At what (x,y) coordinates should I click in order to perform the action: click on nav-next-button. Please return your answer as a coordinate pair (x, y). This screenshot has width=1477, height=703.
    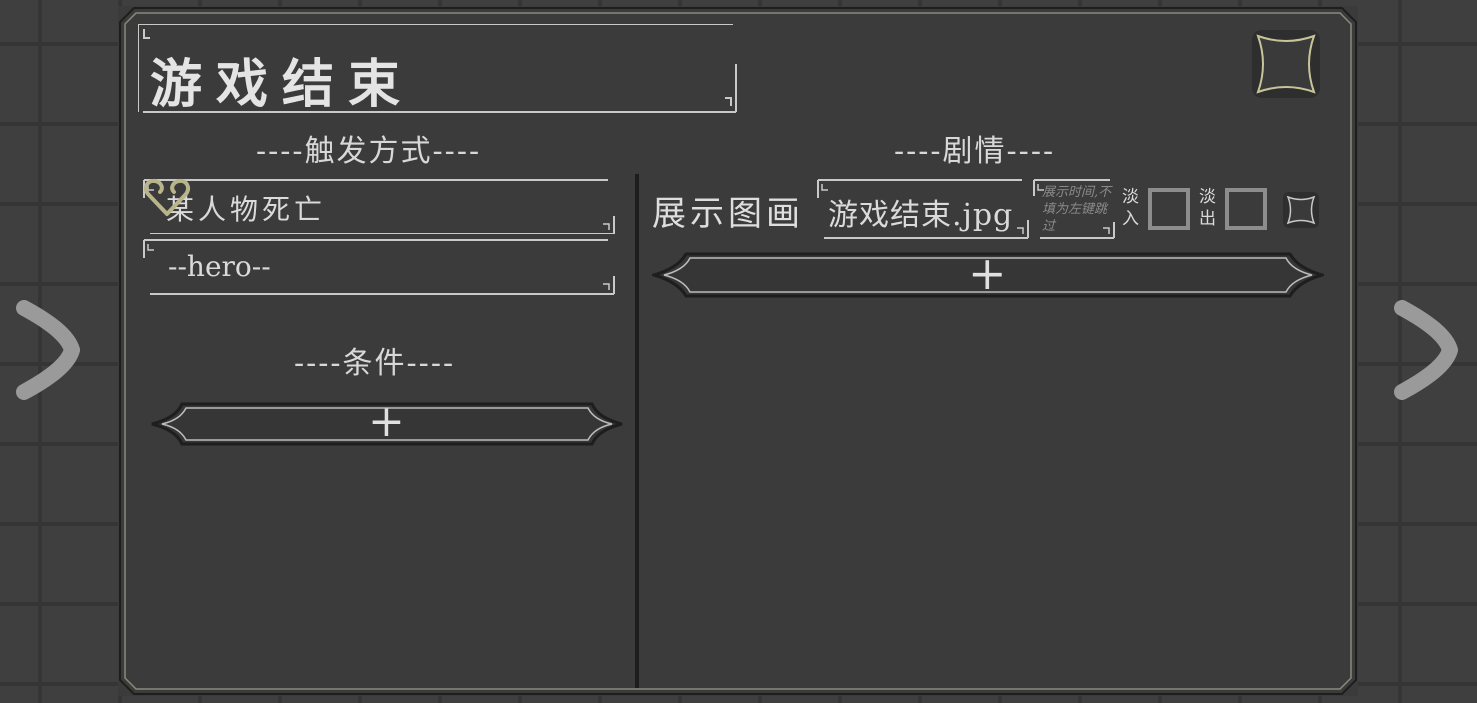
    Looking at the image, I should click on (1423, 350).